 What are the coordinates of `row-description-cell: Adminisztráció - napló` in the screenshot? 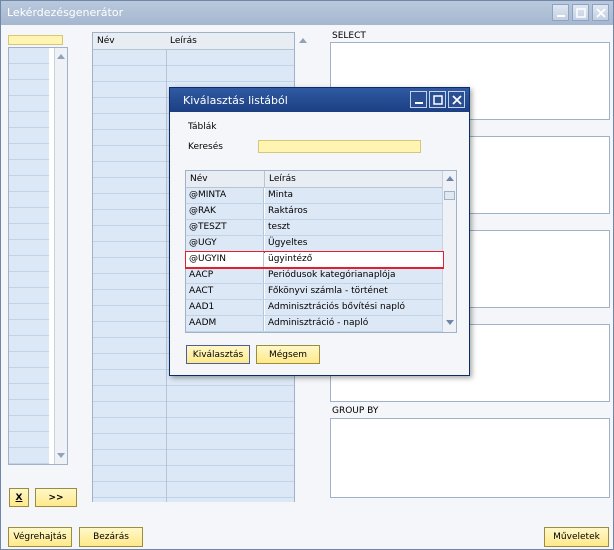 It's located at (354, 323).